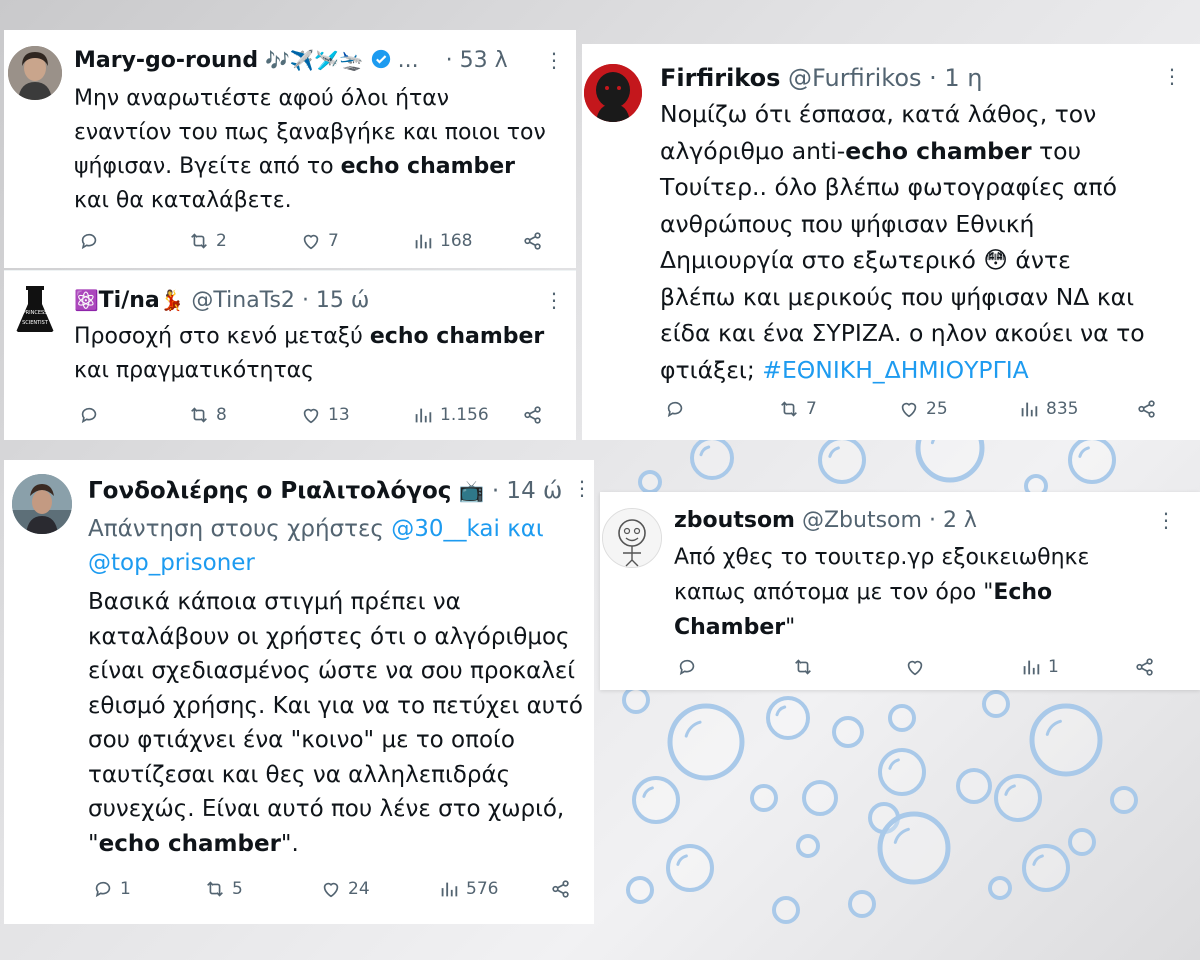 This screenshot has width=1200, height=960. What do you see at coordinates (797, 409) in the screenshot?
I see `retweet-button: 7` at bounding box center [797, 409].